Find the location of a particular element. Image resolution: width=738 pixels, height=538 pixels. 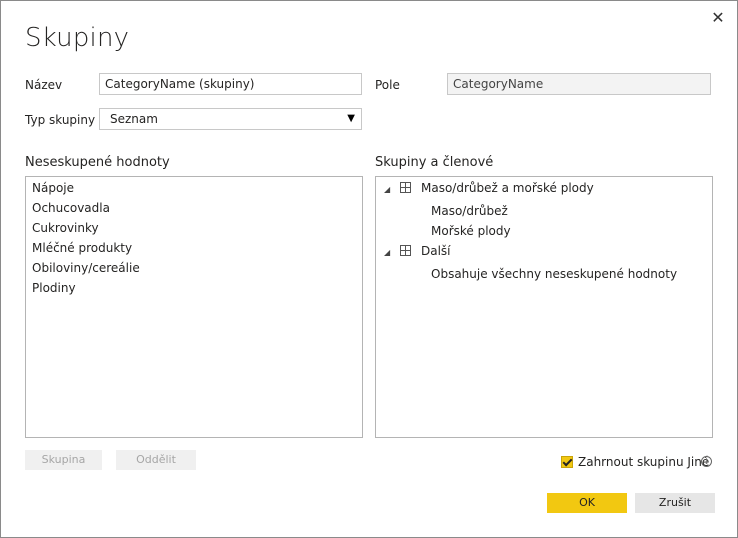

tree-member: Obsahuje všechny neseskupené hodnoty is located at coordinates (554, 274).